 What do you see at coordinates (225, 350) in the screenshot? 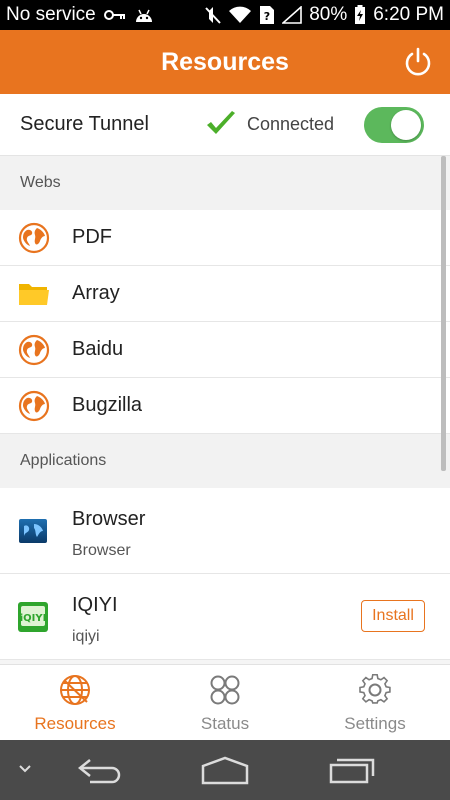
I see `web-item-baidu: Baidu` at bounding box center [225, 350].